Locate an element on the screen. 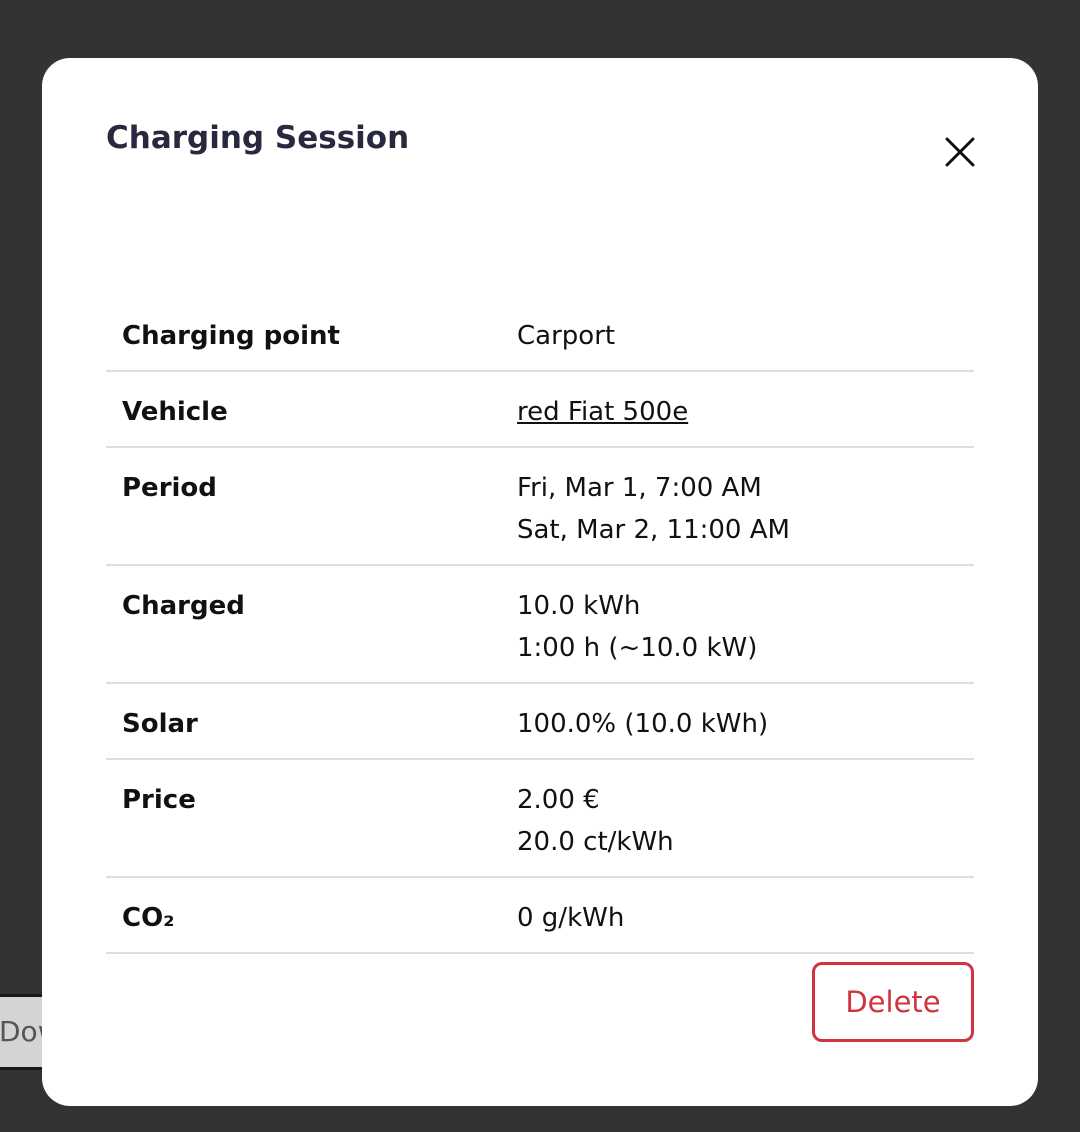 This screenshot has width=1080, height=1132. vehicle-row: Vehicle red Fiat 500e is located at coordinates (540, 410).